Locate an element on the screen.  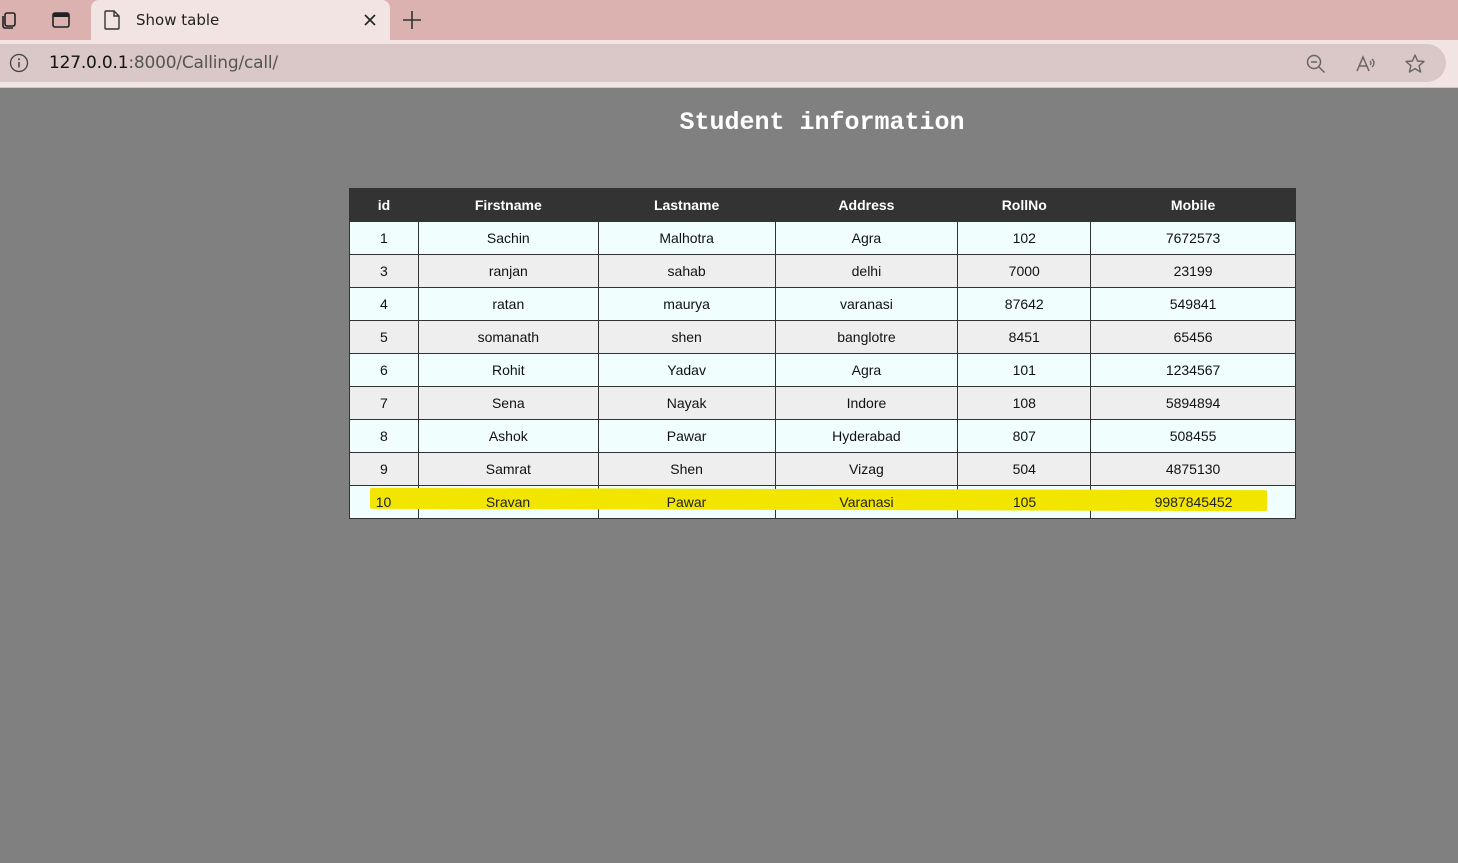
info-icon is located at coordinates (19, 63).